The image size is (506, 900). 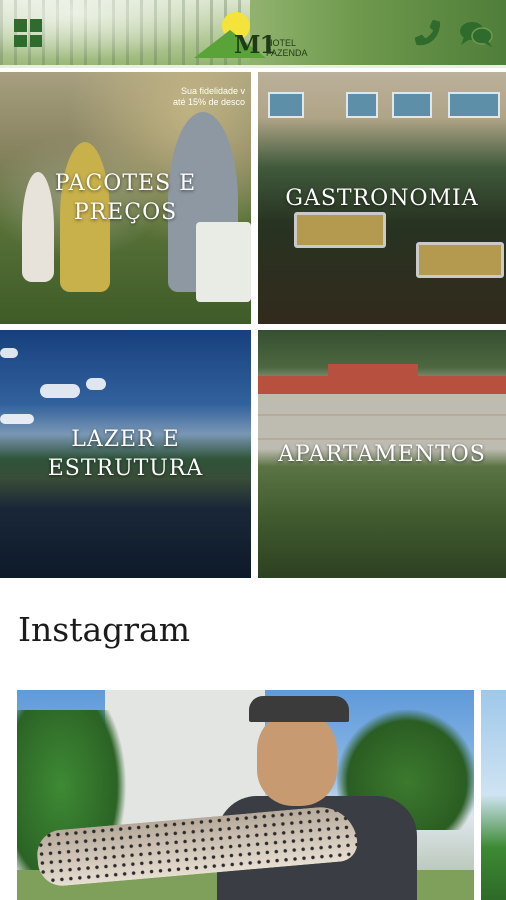 I want to click on instagram-next-post-image, so click(x=493, y=795).